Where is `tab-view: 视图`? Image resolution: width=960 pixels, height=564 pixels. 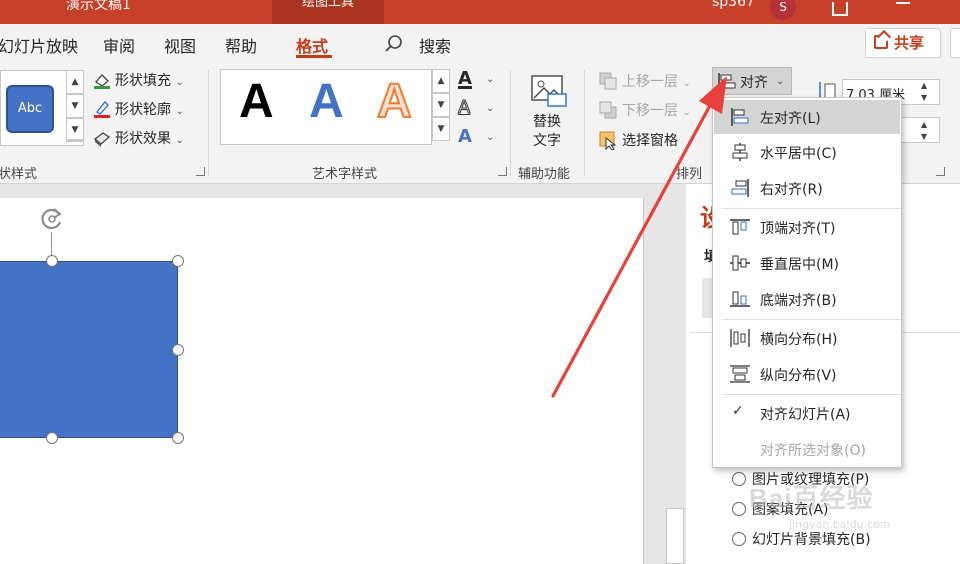 tab-view: 视图 is located at coordinates (180, 45).